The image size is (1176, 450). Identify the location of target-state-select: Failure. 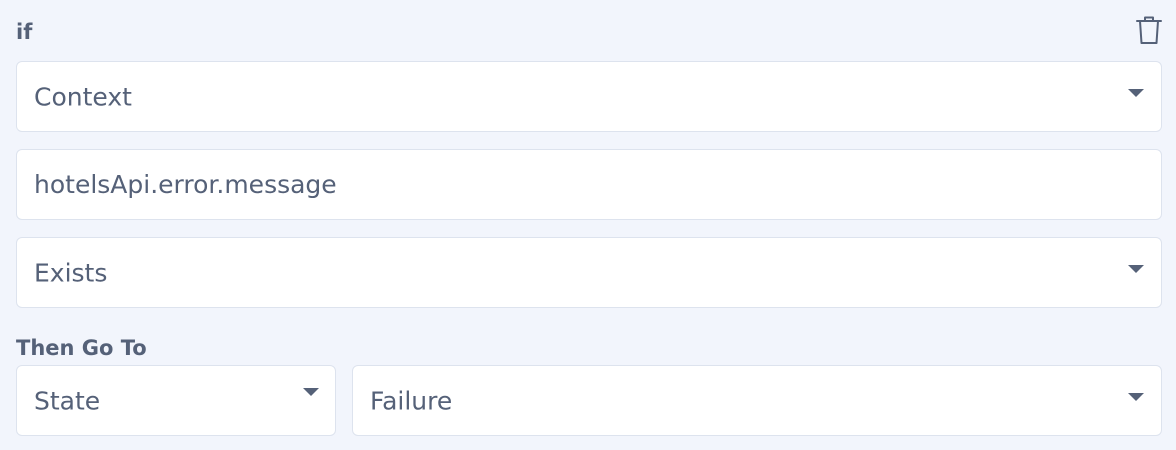
(757, 400).